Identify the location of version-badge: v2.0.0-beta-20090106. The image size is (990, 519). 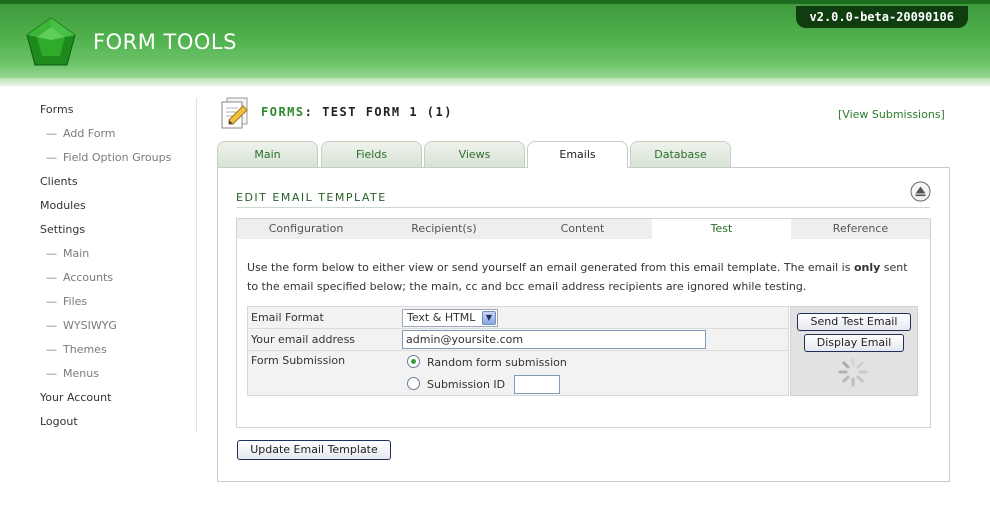
(881, 17).